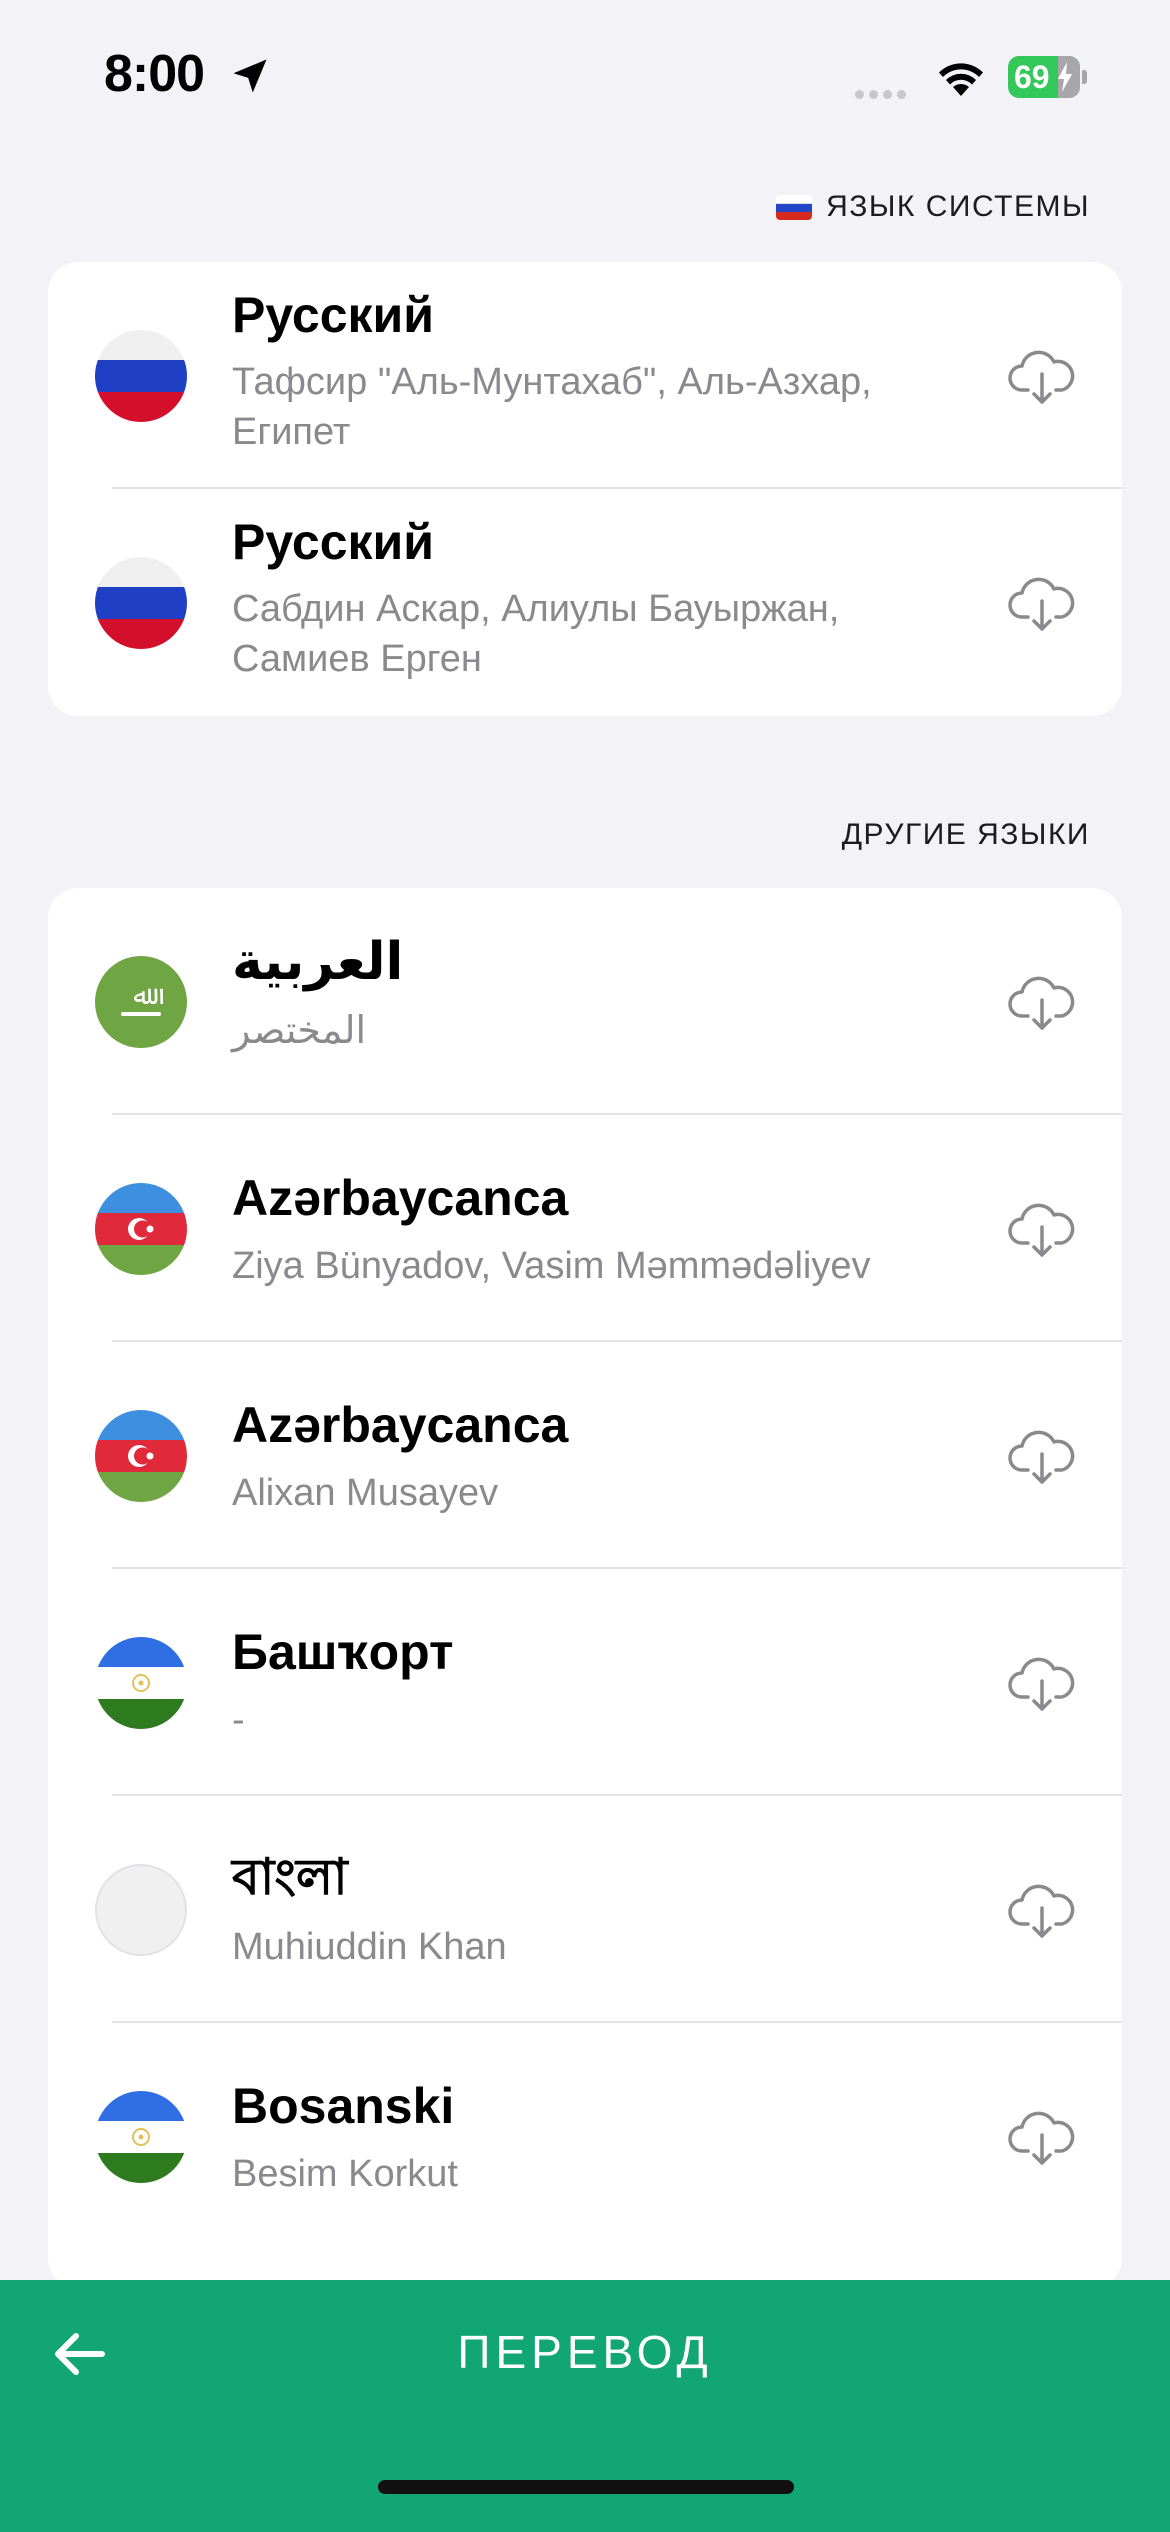 The height and width of the screenshot is (2532, 1170). What do you see at coordinates (250, 76) in the screenshot?
I see `location-arrow-icon` at bounding box center [250, 76].